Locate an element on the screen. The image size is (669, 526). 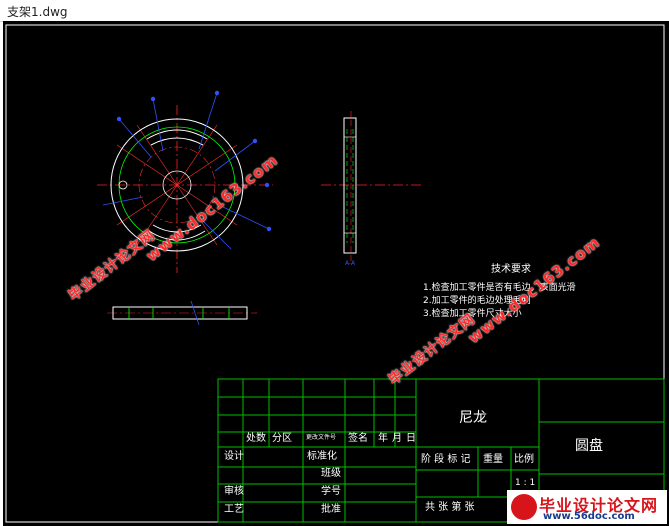
tb-banji: 班级 is located at coordinates (331, 473).